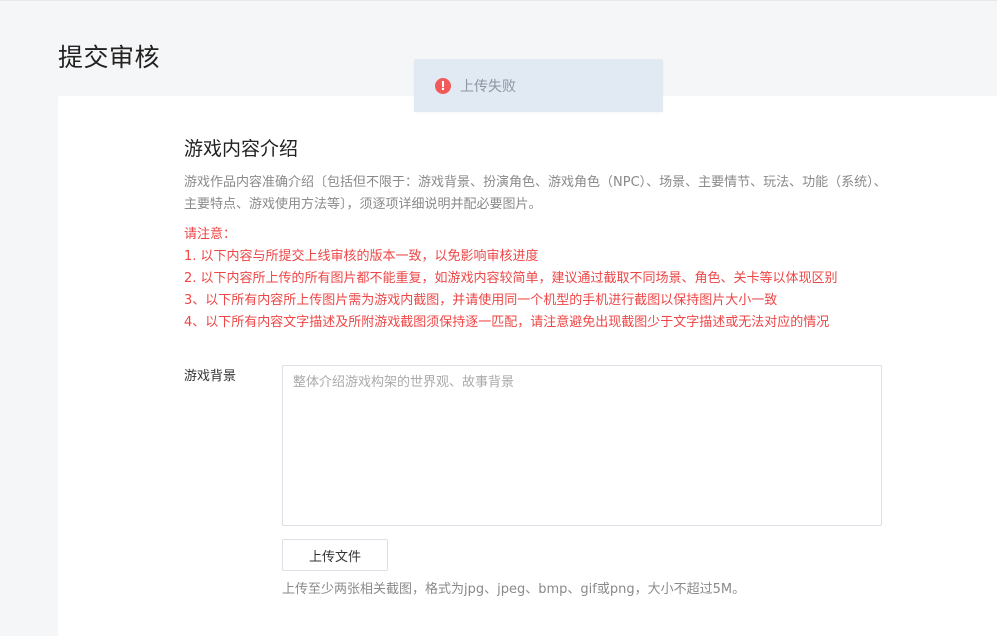 This screenshot has height=636, width=997. Describe the element at coordinates (538, 85) in the screenshot. I see `error-toast: ! 上传失败` at that location.